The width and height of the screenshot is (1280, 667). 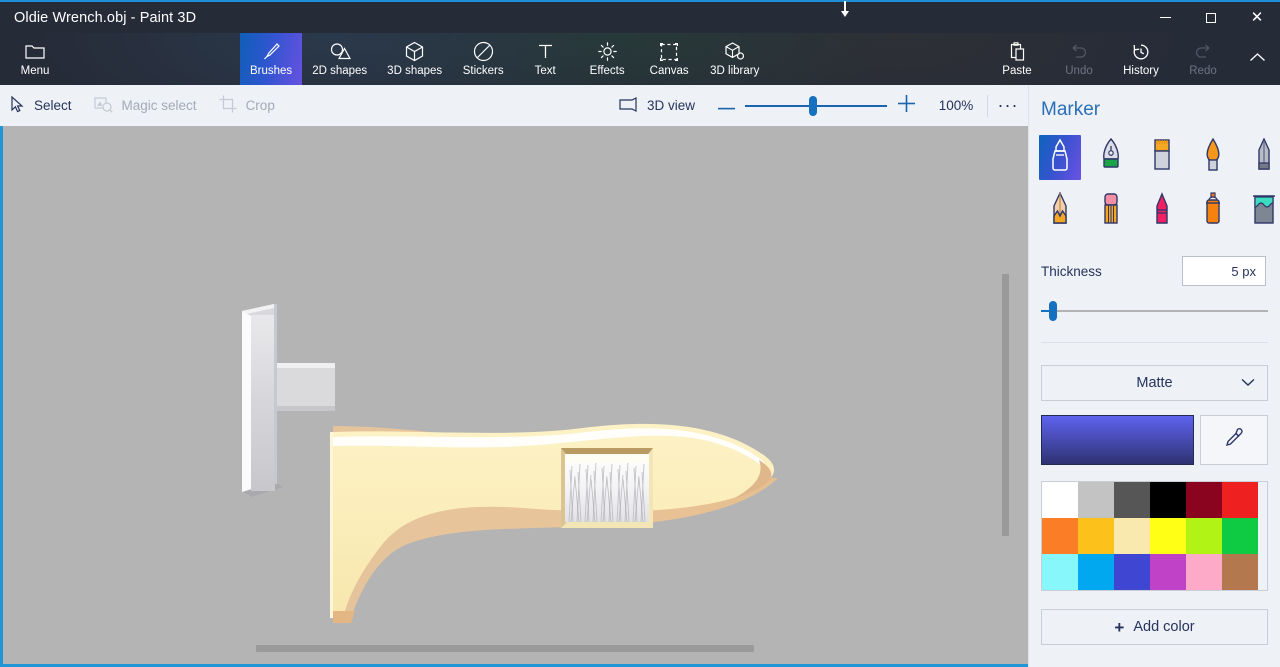 What do you see at coordinates (1224, 271) in the screenshot?
I see `thickness-input: 5 px` at bounding box center [1224, 271].